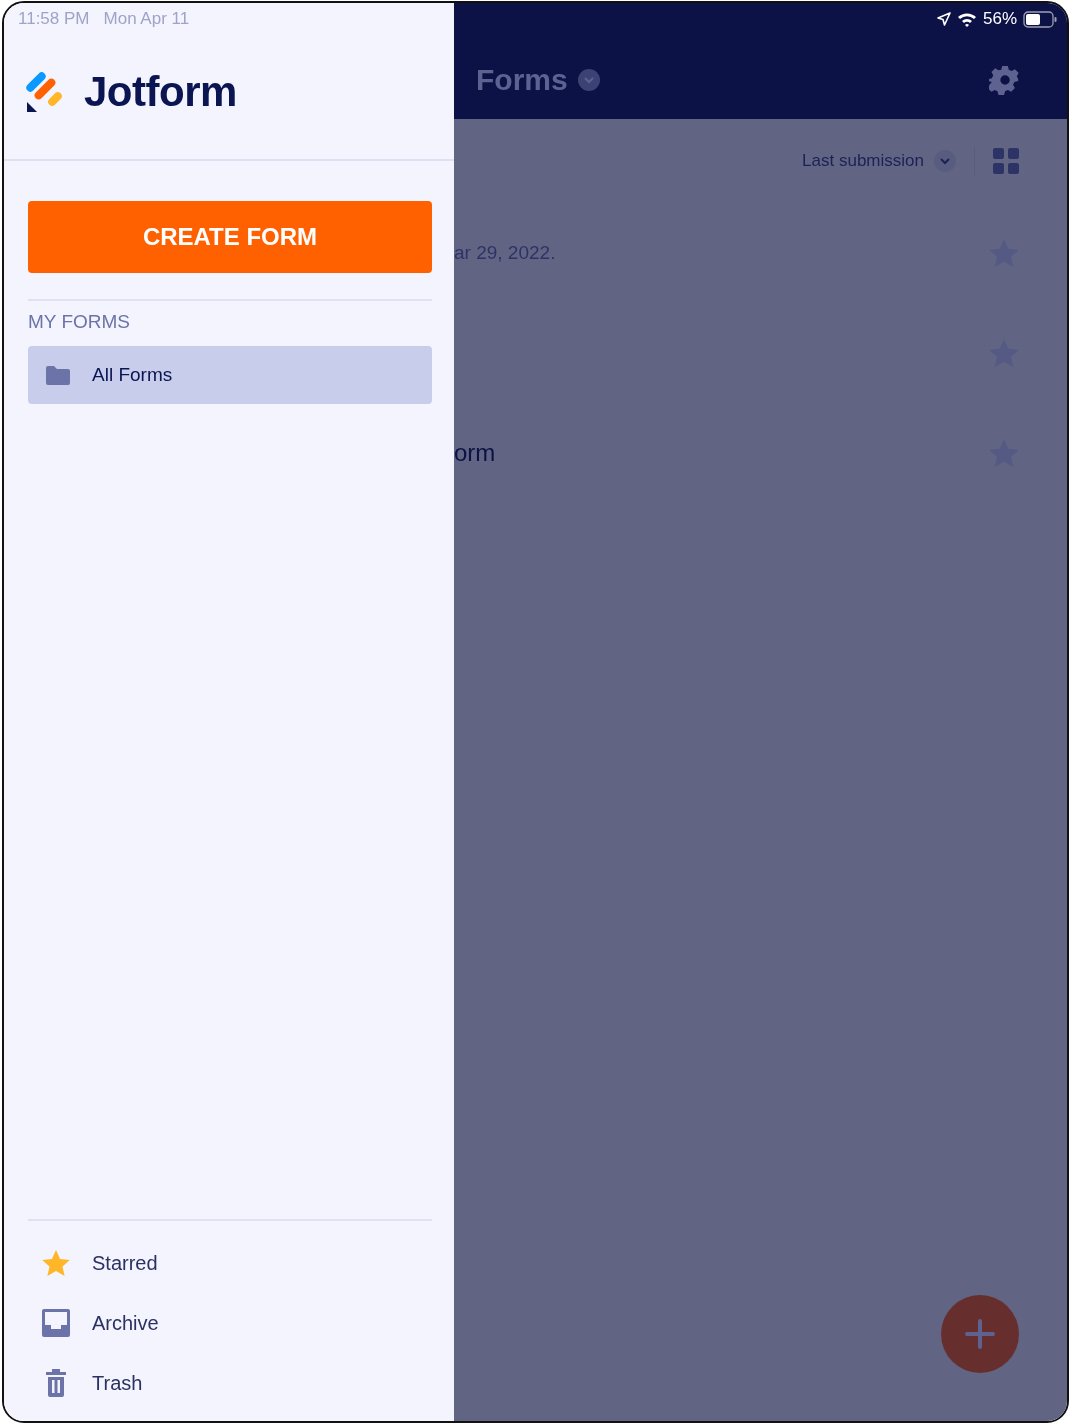  I want to click on logo-text: Jotform, so click(160, 92).